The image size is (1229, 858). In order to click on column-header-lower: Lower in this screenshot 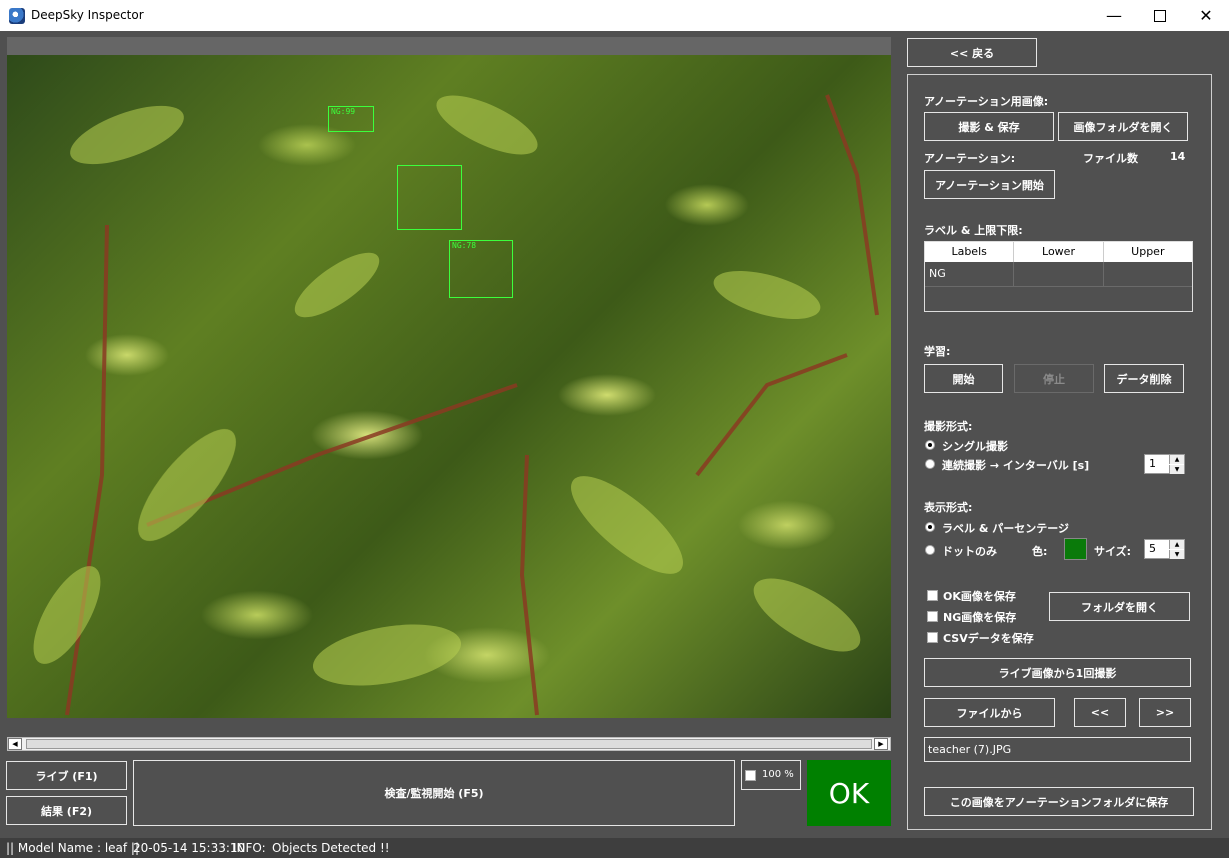, I will do `click(1059, 252)`.